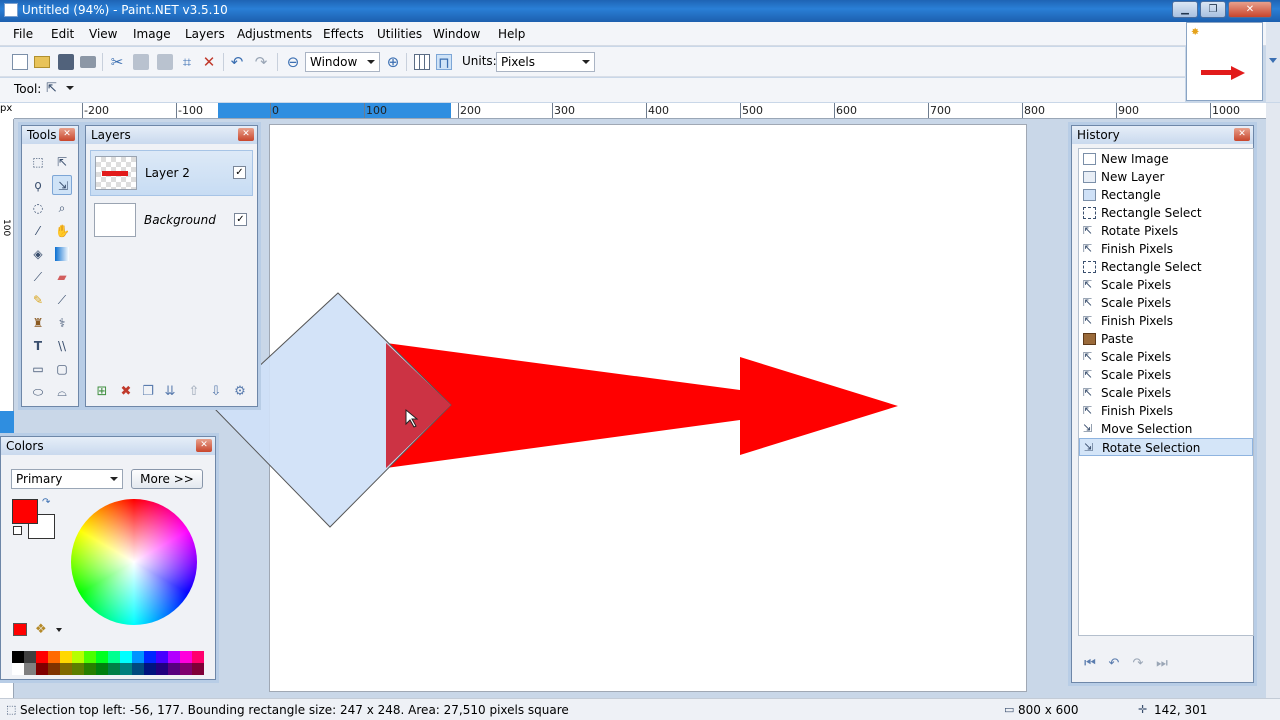 The image size is (1280, 720). I want to click on layer-thumbnail-arrow, so click(115, 173).